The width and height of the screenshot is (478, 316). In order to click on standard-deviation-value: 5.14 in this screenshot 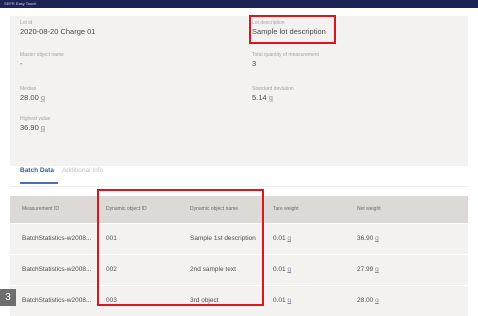, I will do `click(259, 97)`.